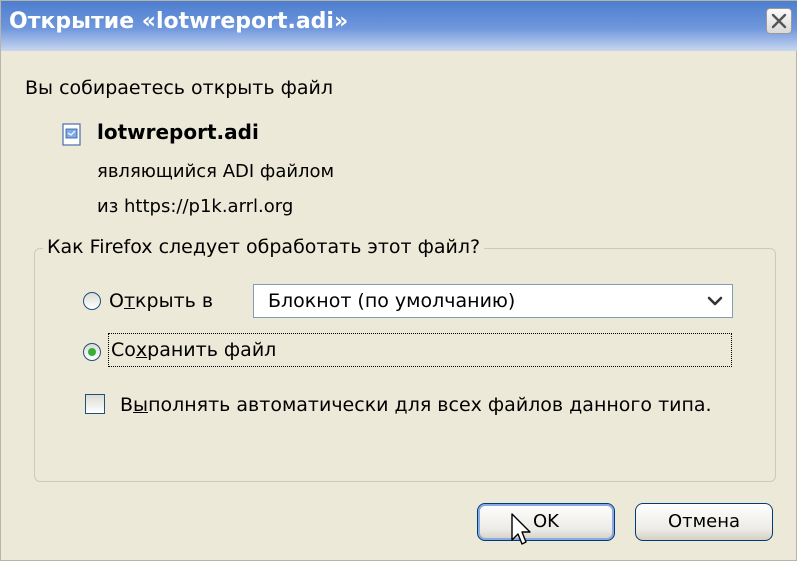 The height and width of the screenshot is (561, 797). I want to click on radio-dot, so click(92, 352).